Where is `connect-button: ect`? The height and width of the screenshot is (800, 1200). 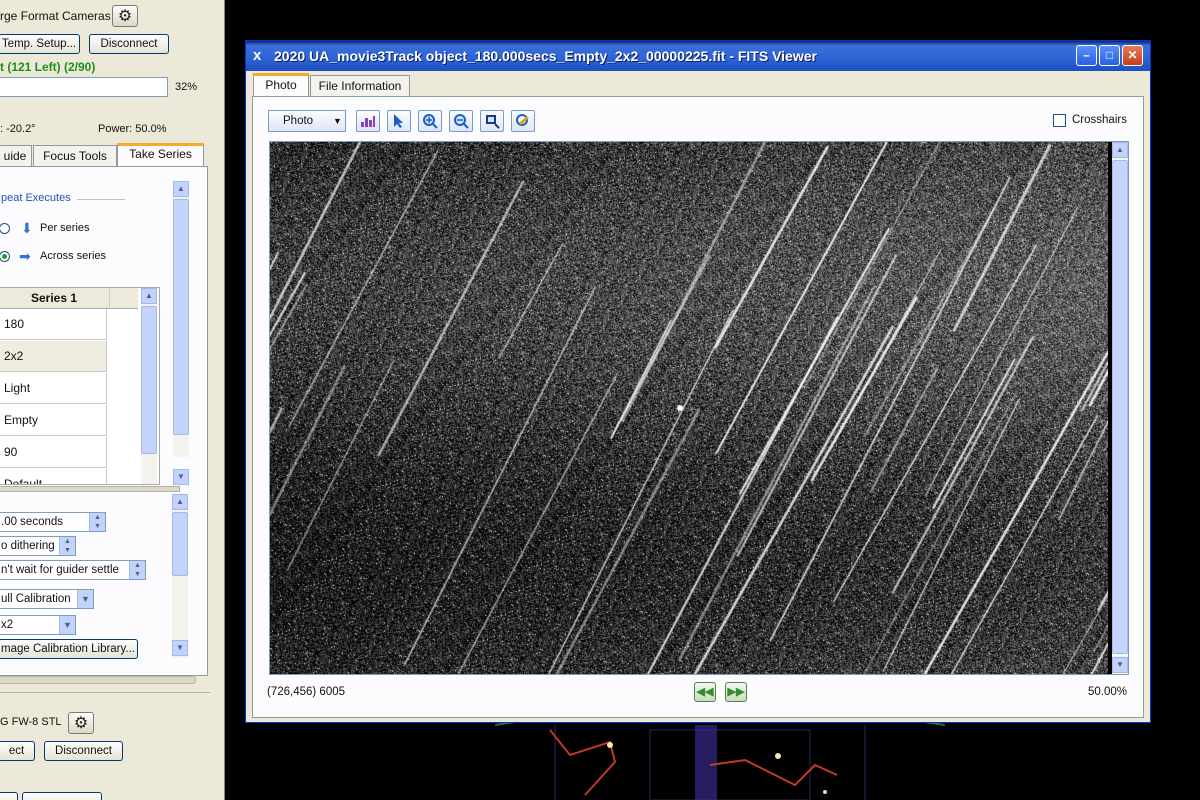
connect-button: ect is located at coordinates (17, 751).